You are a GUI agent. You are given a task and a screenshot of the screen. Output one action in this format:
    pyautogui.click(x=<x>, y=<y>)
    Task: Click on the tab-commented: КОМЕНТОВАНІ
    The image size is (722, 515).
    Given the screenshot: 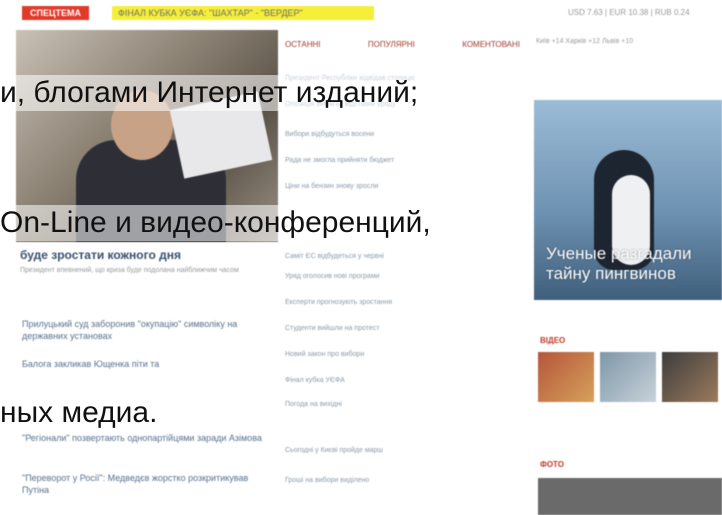 What is the action you would take?
    pyautogui.click(x=491, y=44)
    